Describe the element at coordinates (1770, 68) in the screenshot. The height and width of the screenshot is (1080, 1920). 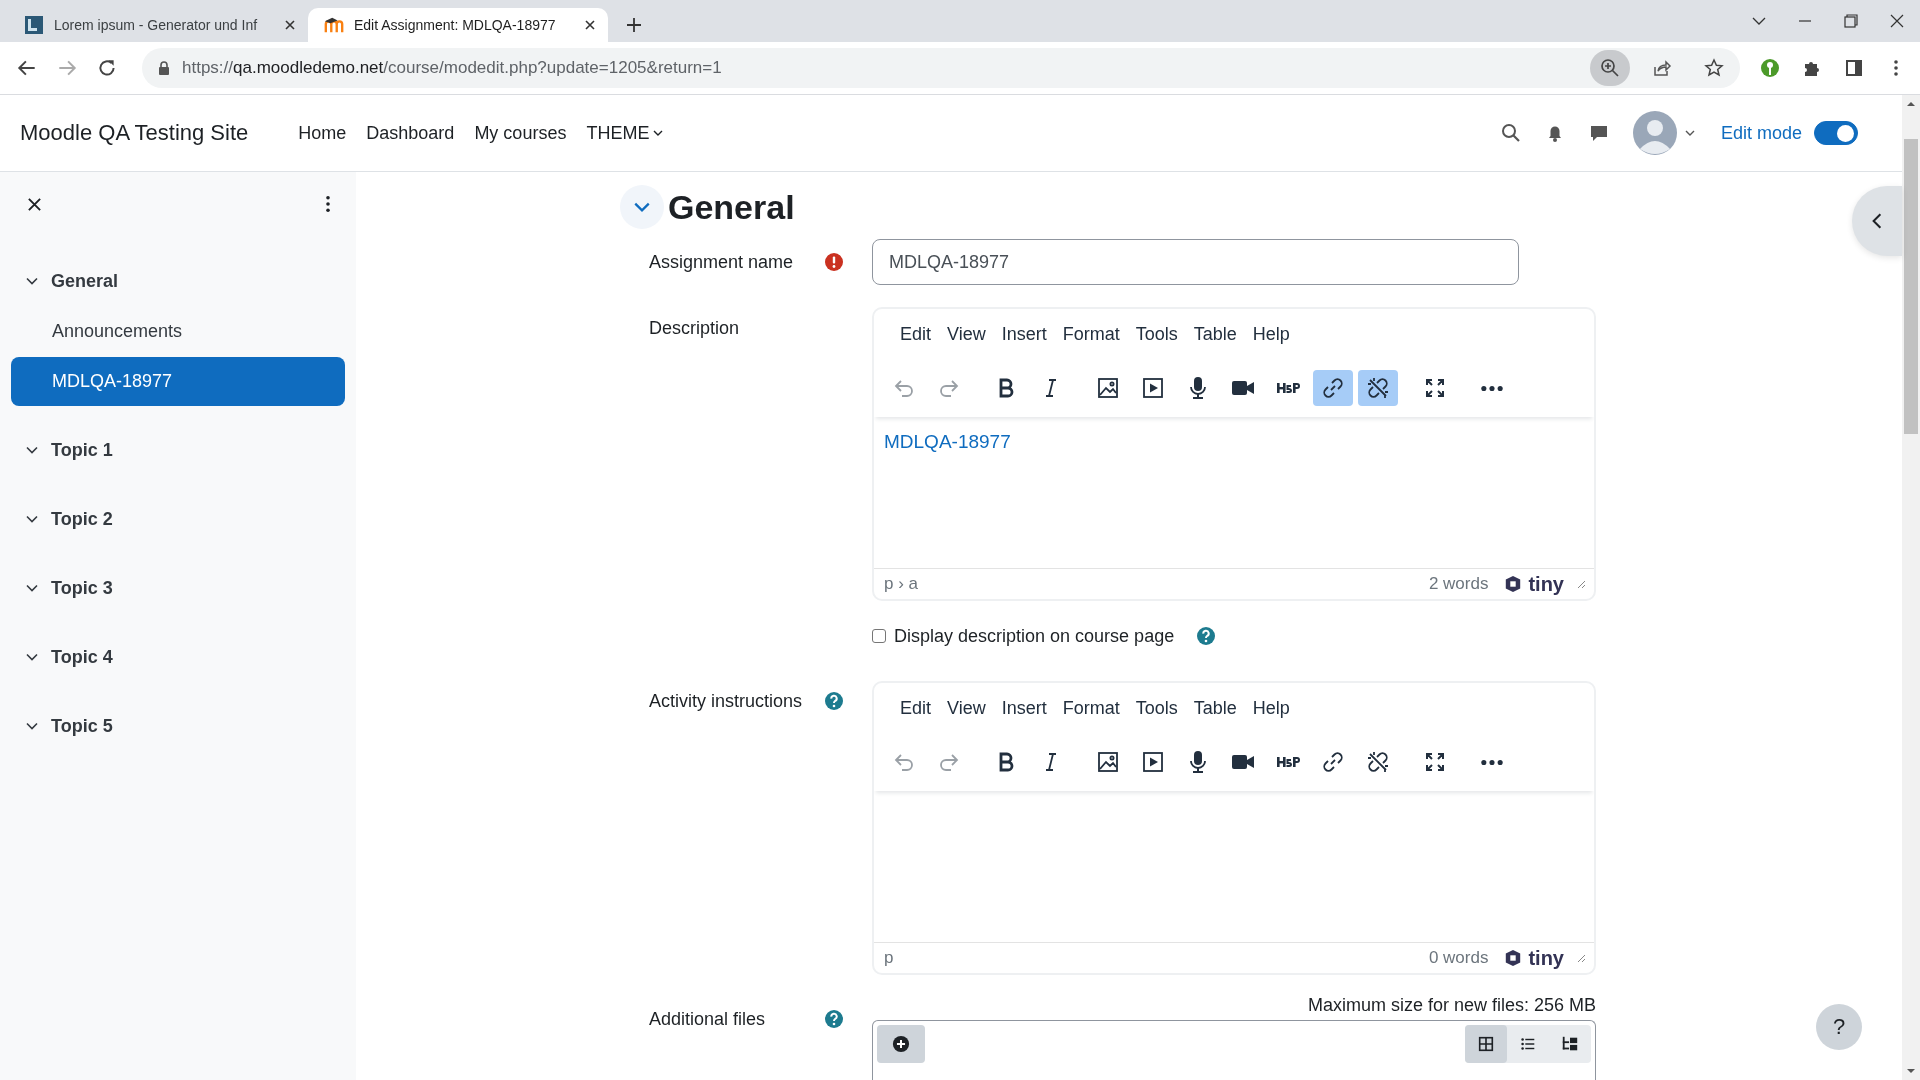
I see `extension-icon` at that location.